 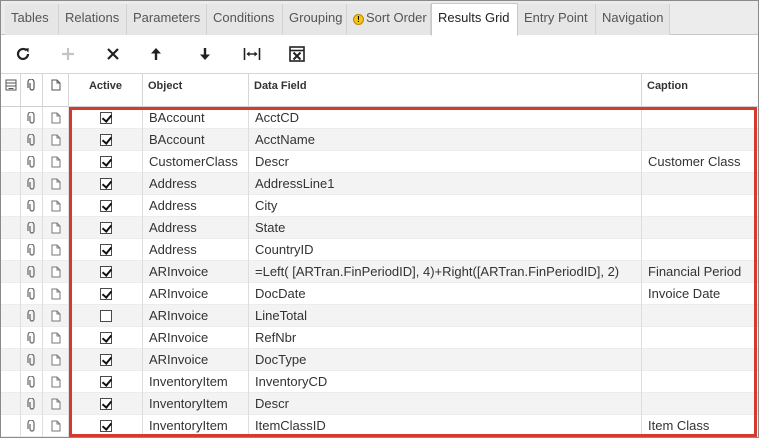 I want to click on refresh-button, so click(x=23, y=54).